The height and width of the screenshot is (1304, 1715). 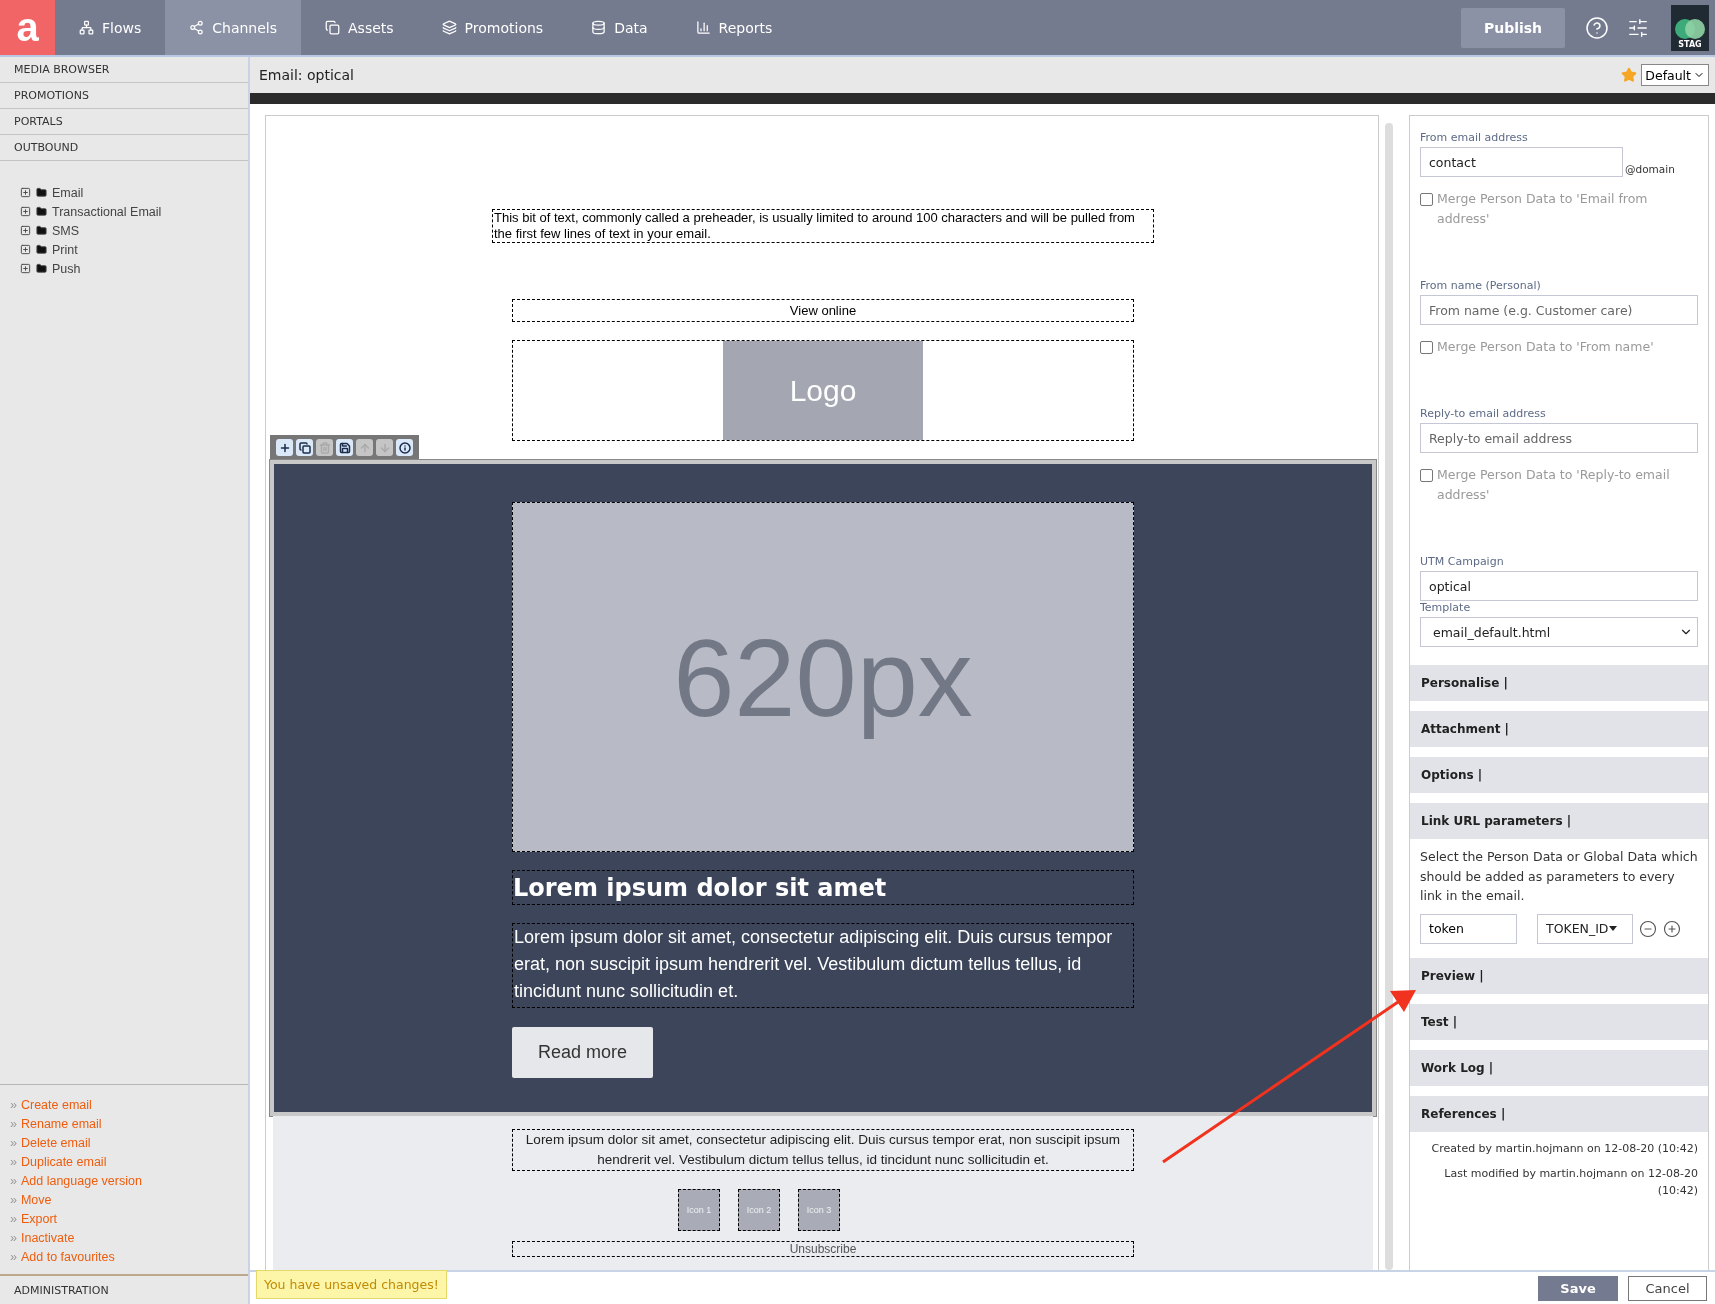 I want to click on save-icon, so click(x=344, y=447).